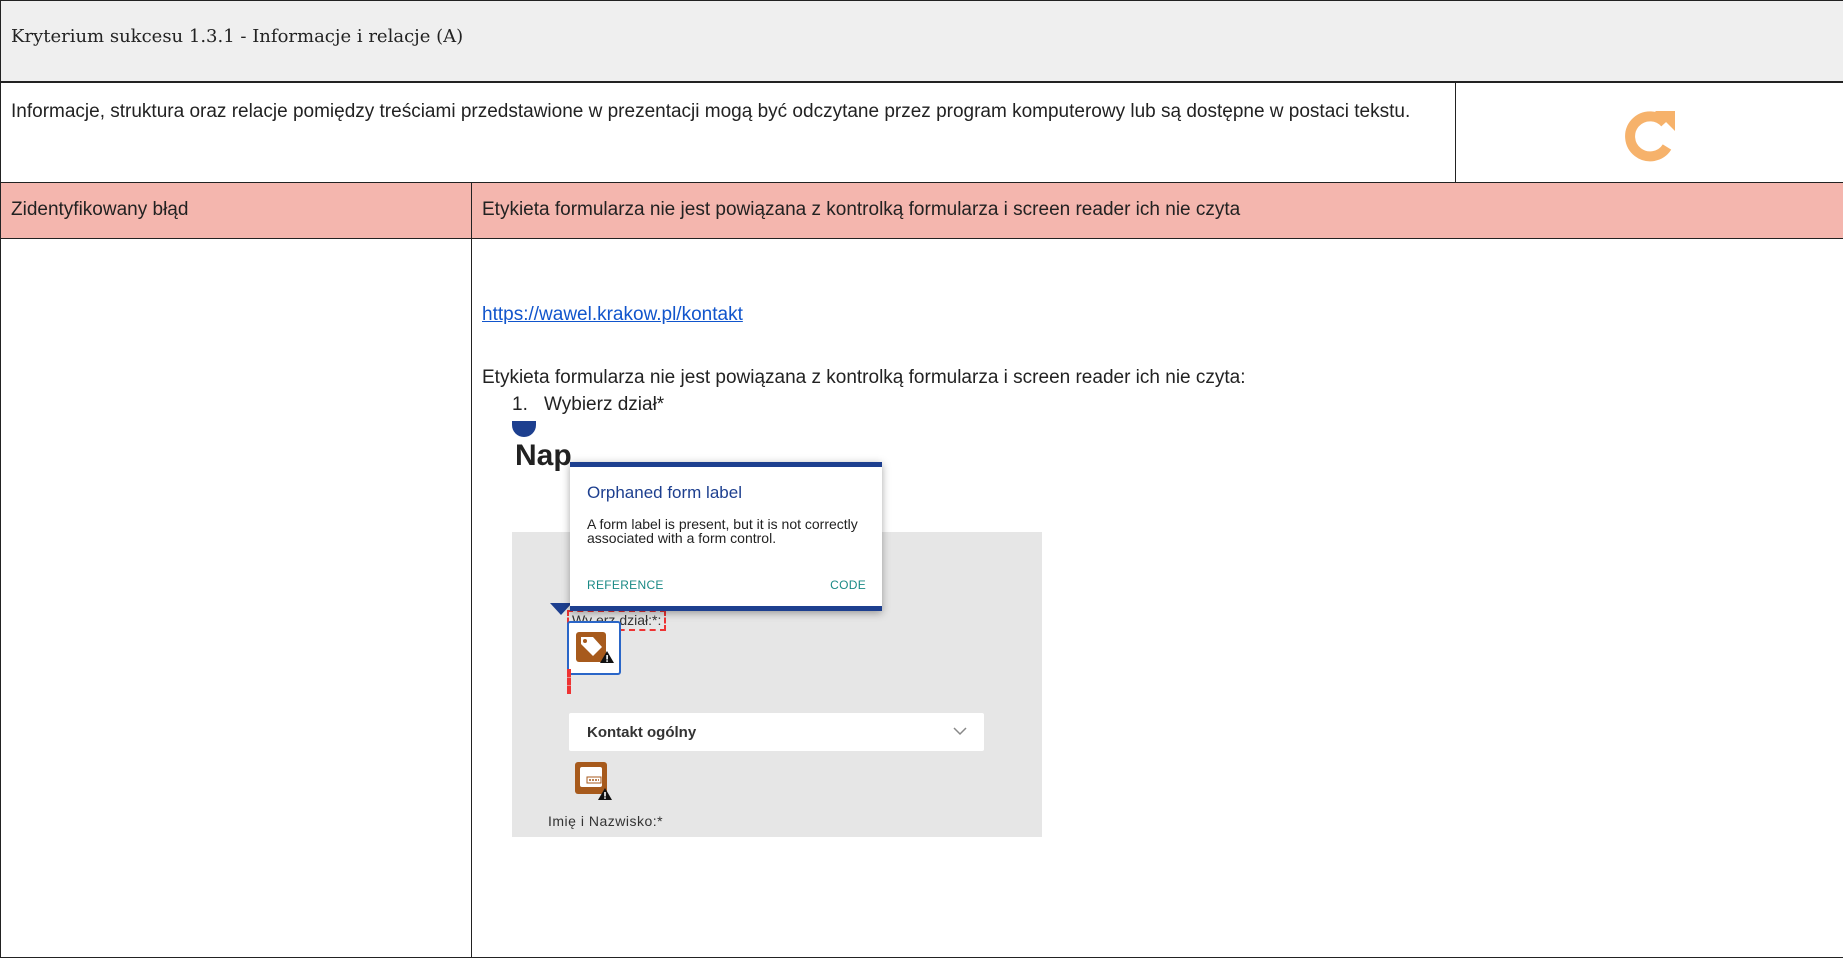  Describe the element at coordinates (520, 404) in the screenshot. I see `list-item-number: 1.` at that location.